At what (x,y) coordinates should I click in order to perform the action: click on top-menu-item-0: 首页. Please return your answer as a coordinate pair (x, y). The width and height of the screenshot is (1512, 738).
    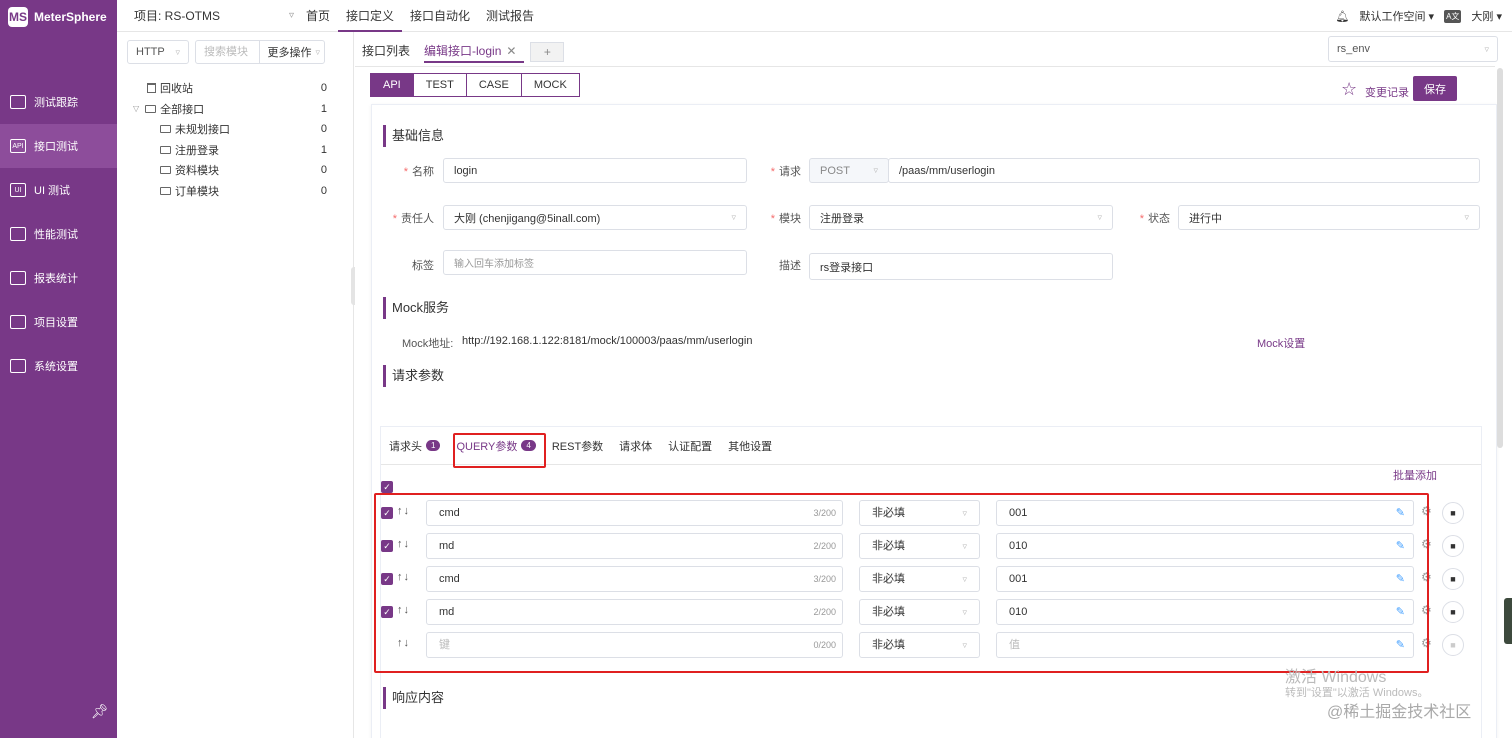
    Looking at the image, I should click on (318, 16).